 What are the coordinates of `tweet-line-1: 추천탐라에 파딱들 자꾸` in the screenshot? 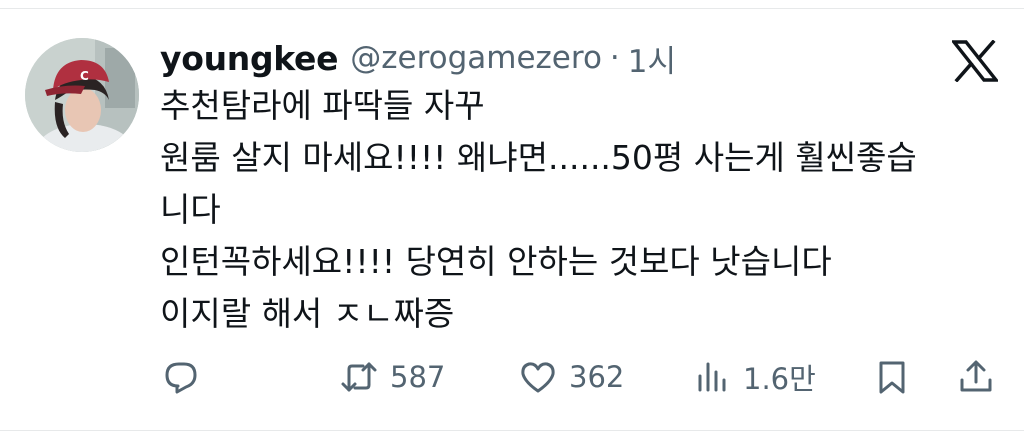 It's located at (322, 105).